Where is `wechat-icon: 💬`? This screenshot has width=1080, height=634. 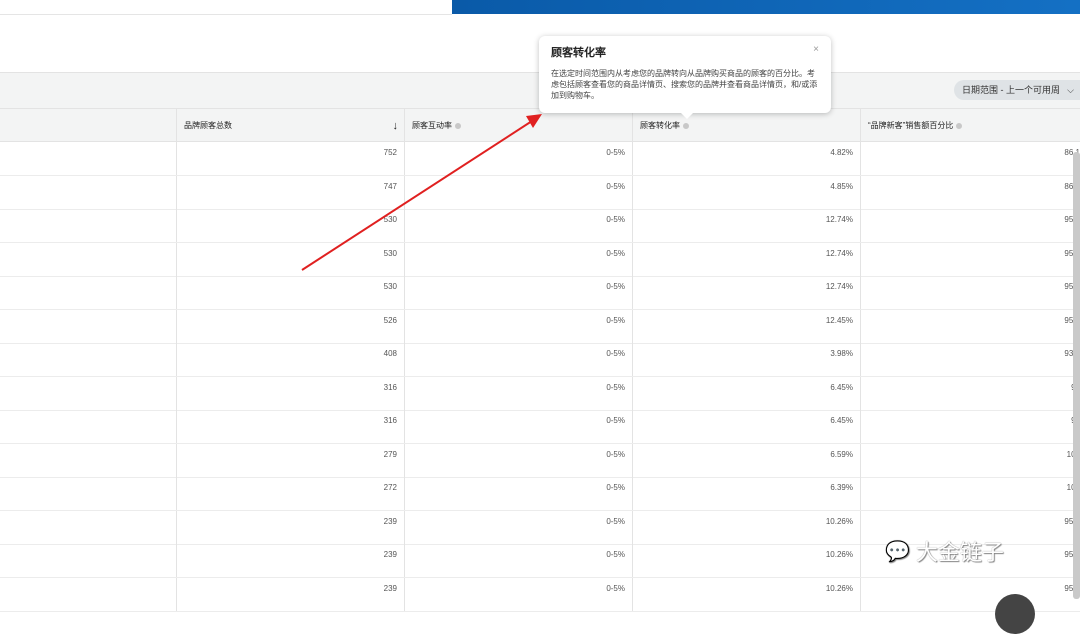
wechat-icon: 💬 is located at coordinates (897, 551).